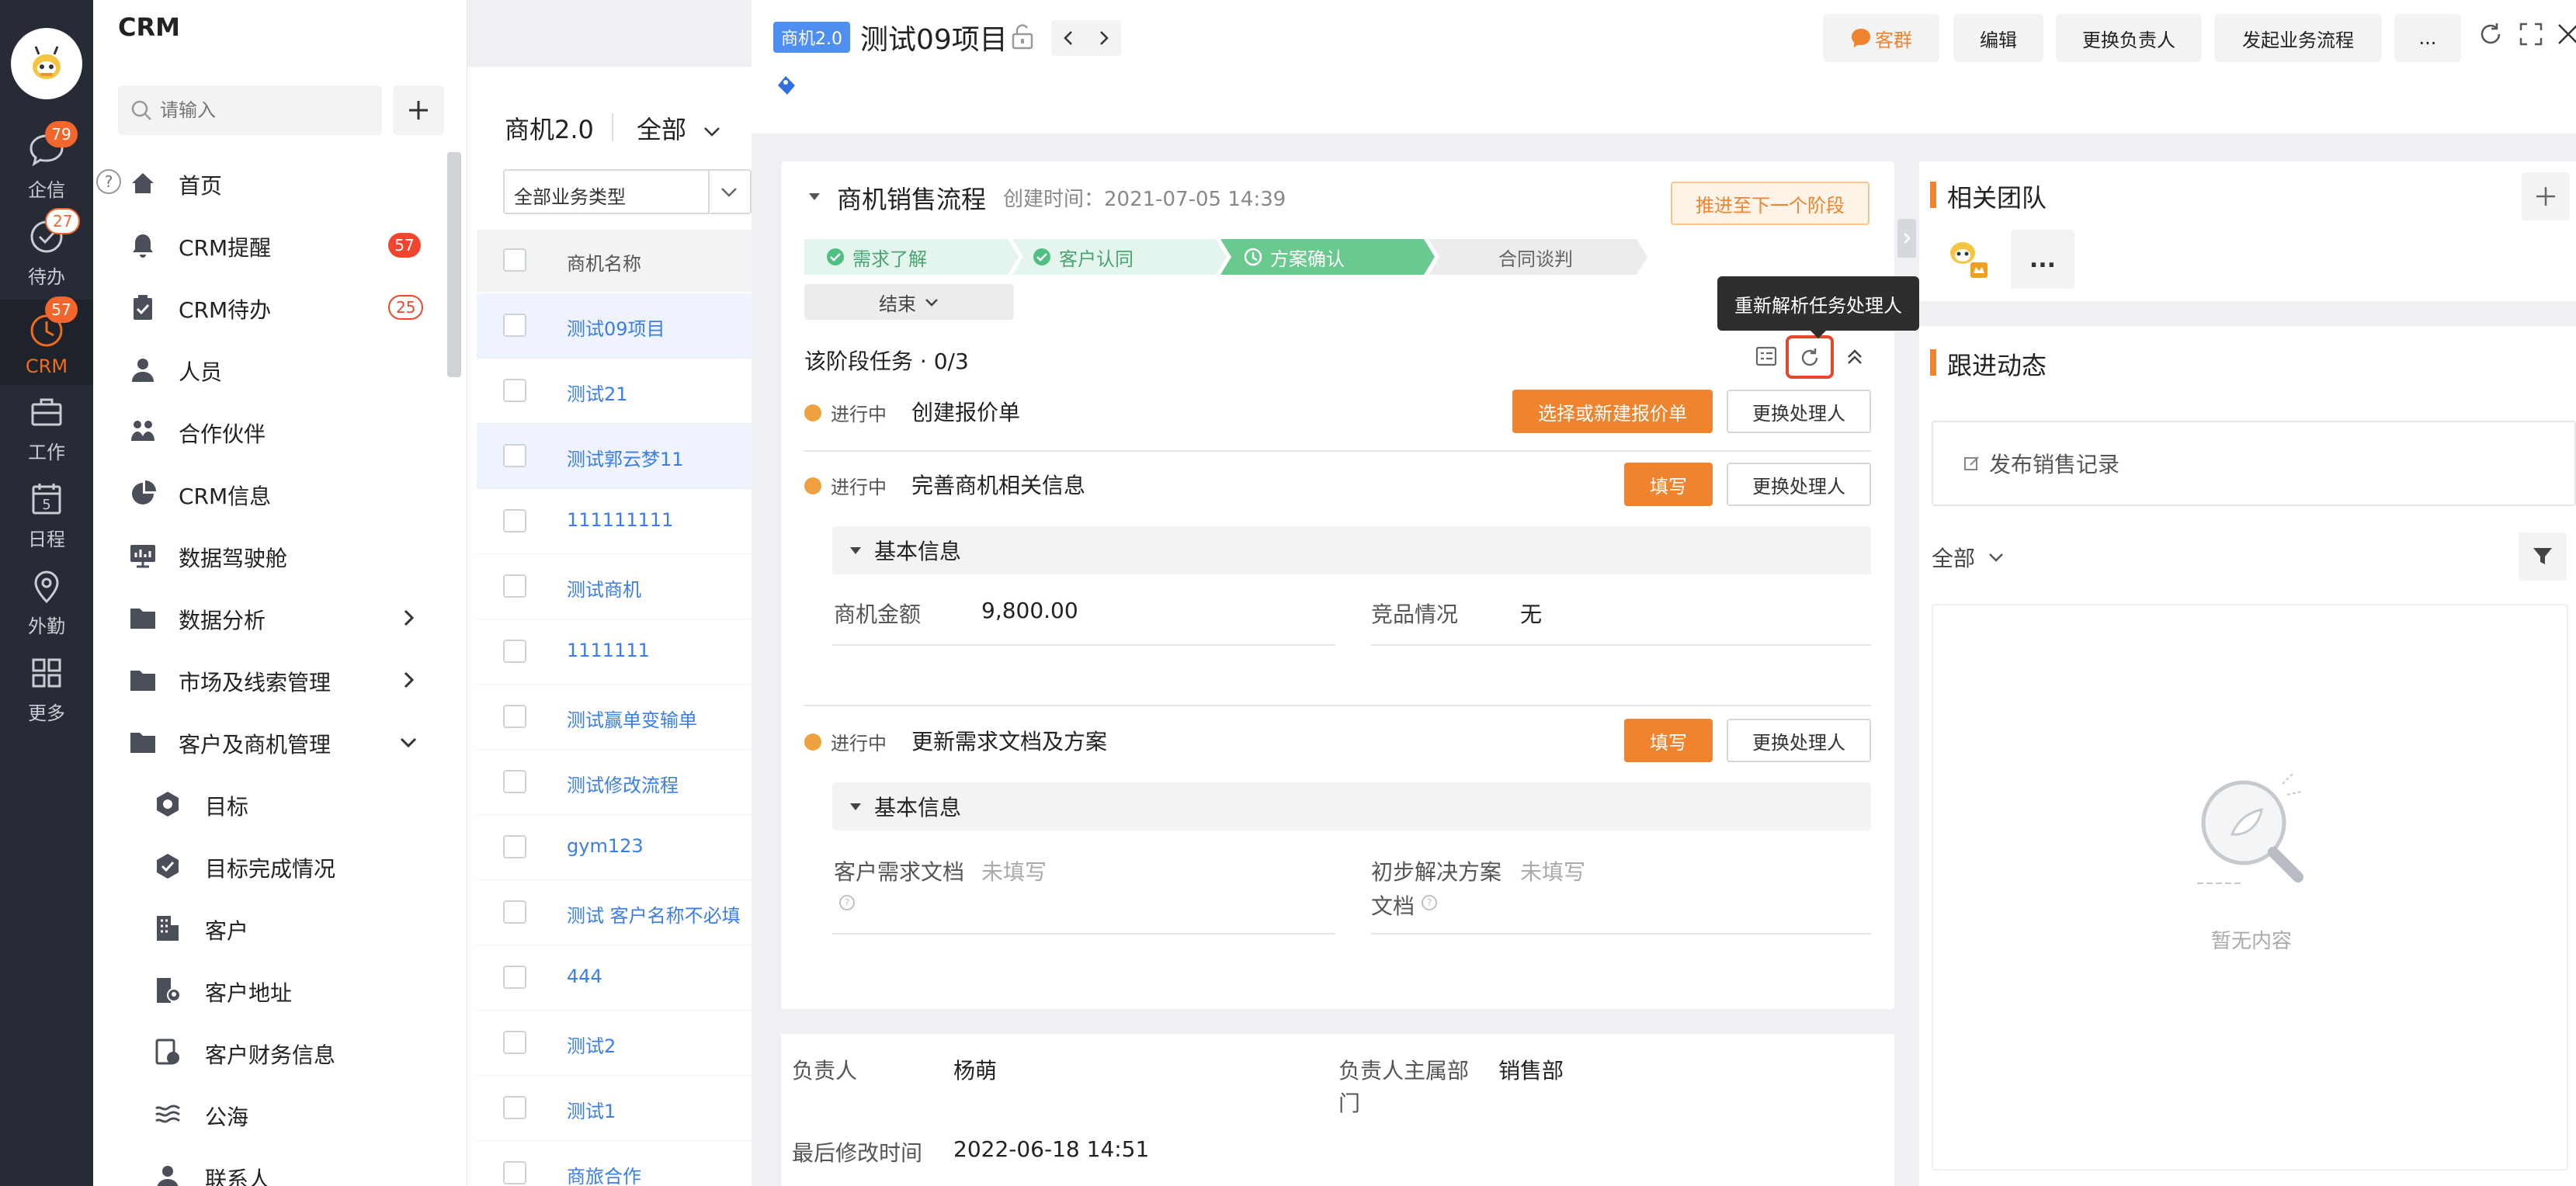 This screenshot has width=2576, height=1186. Describe the element at coordinates (264, 680) in the screenshot. I see `nav-item-market: 市场及线索管理` at that location.